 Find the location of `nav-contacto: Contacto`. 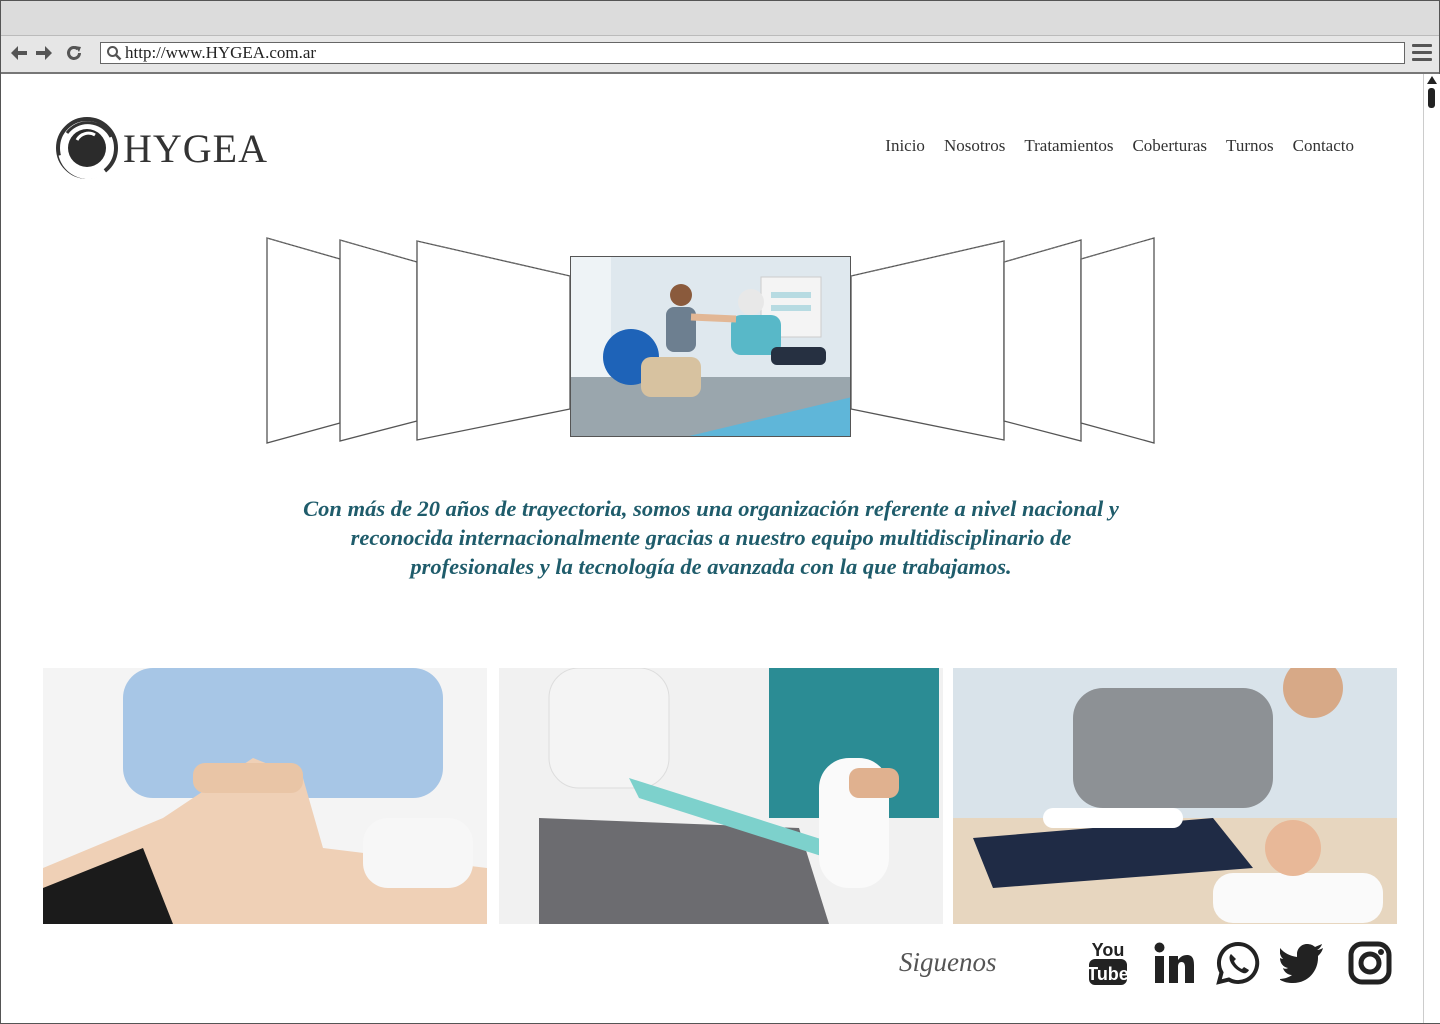

nav-contacto: Contacto is located at coordinates (1323, 146).